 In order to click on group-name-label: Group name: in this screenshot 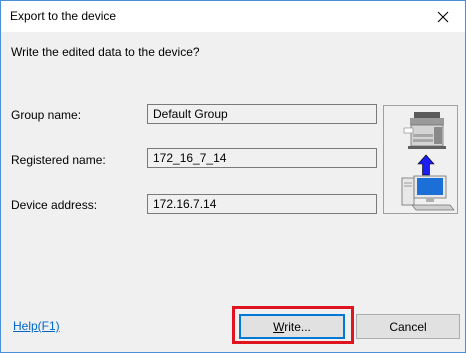, I will do `click(46, 115)`.